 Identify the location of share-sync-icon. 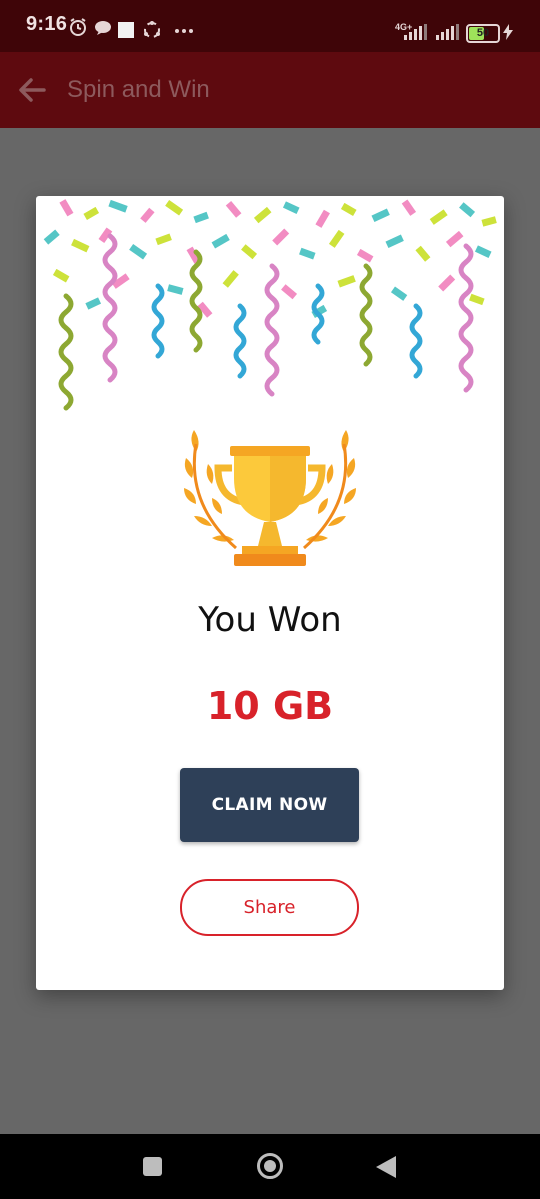
(152, 29).